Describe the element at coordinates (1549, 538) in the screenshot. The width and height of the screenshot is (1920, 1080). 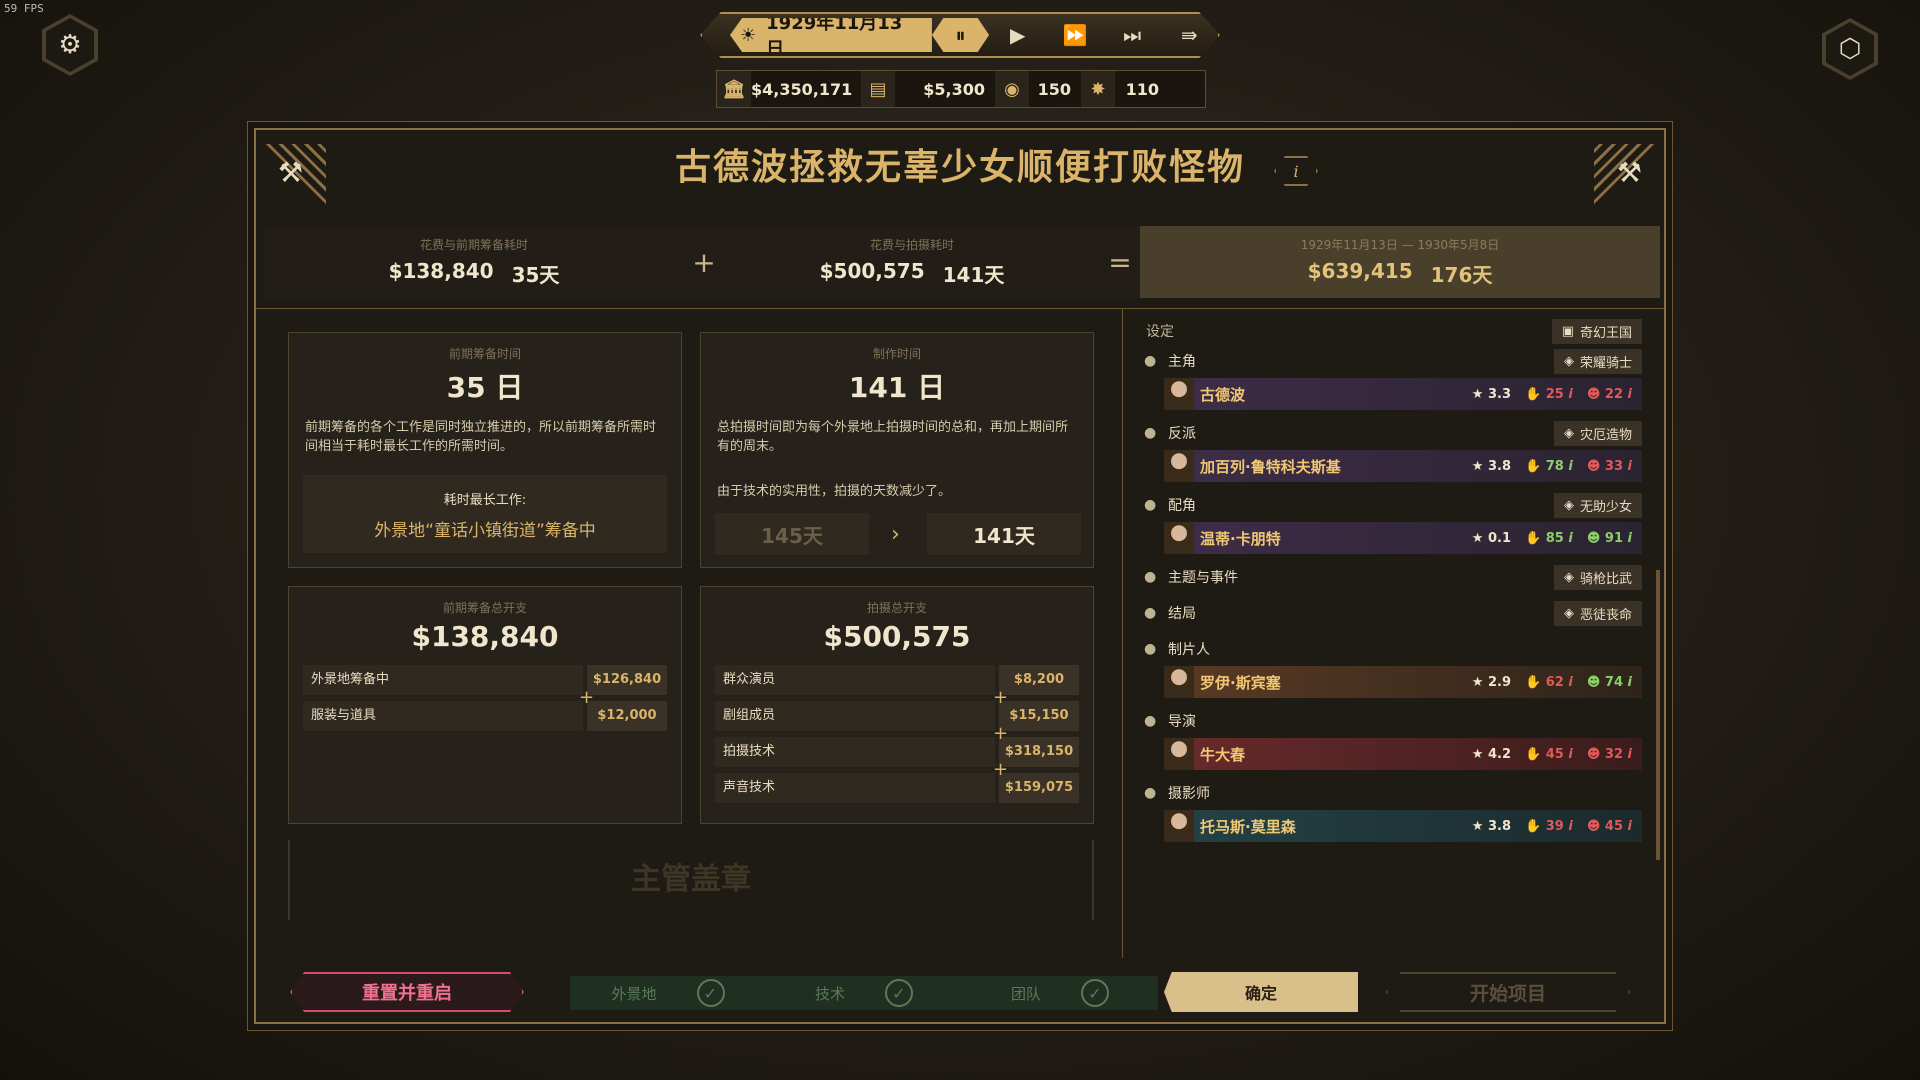
I see `stat-a: ✋ 85 i` at that location.